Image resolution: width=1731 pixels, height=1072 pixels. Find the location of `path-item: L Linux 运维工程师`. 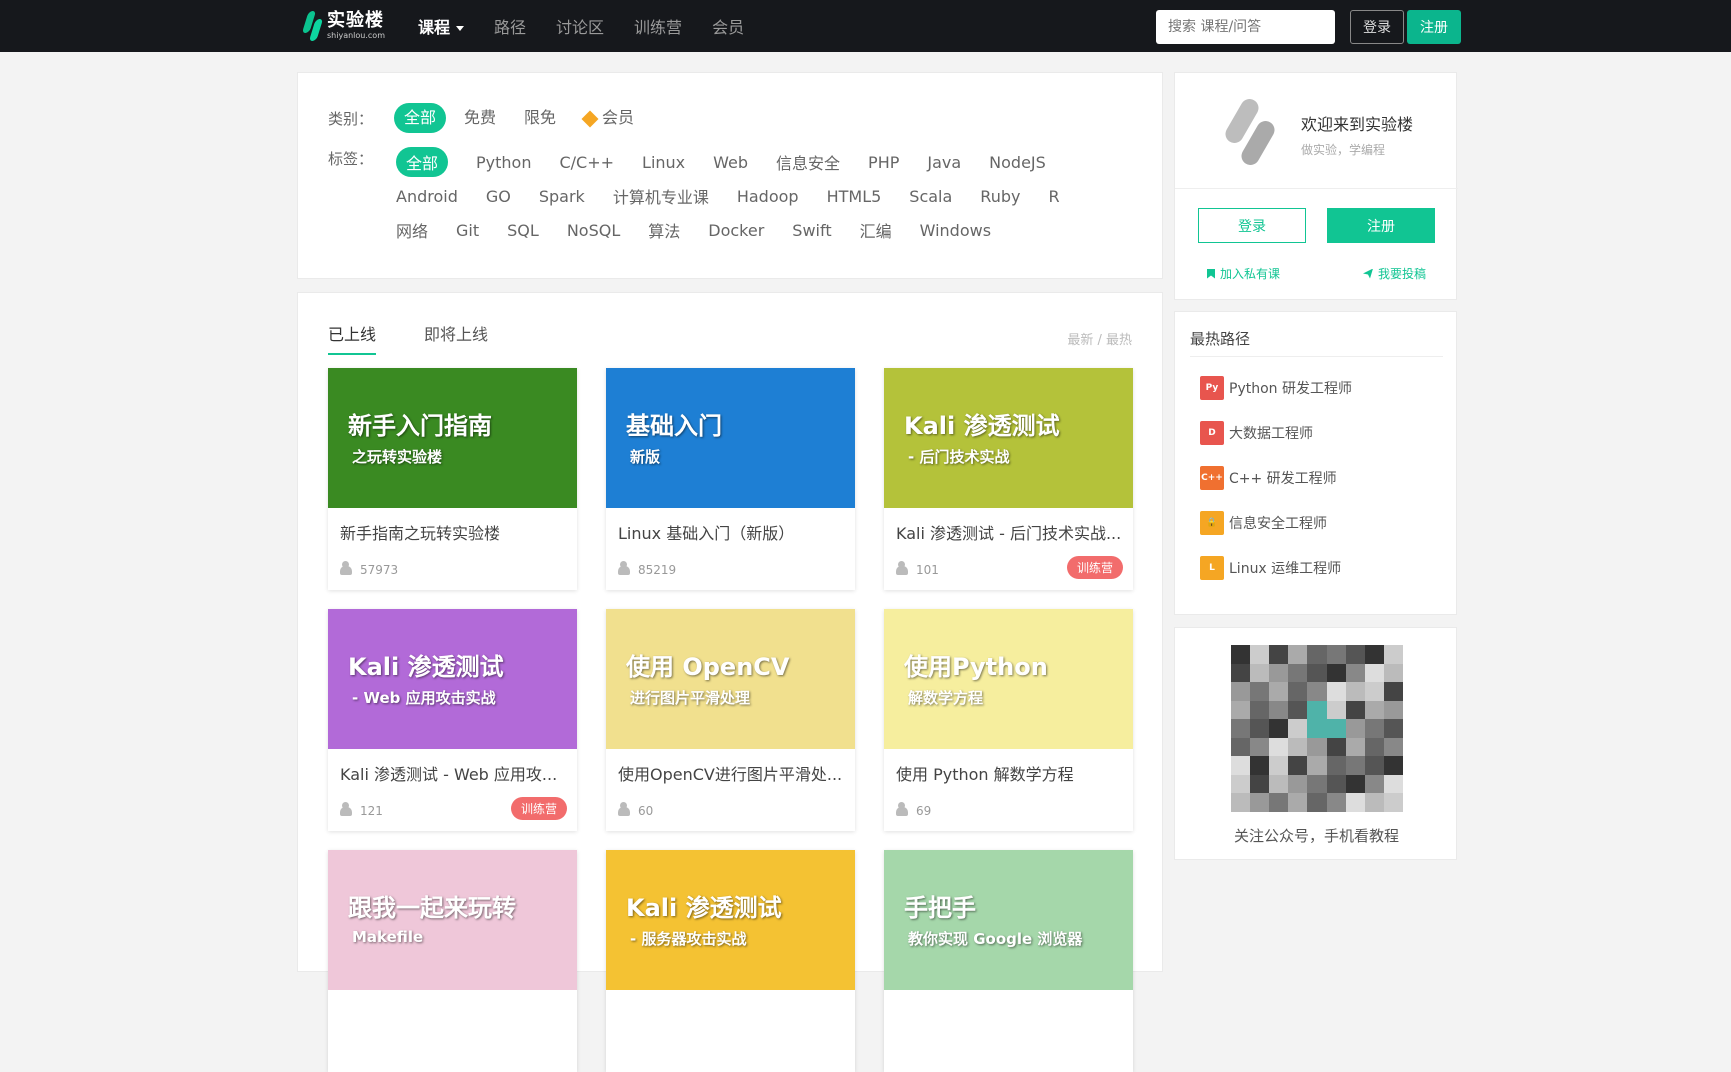

path-item: L Linux 运维工程师 is located at coordinates (1270, 568).